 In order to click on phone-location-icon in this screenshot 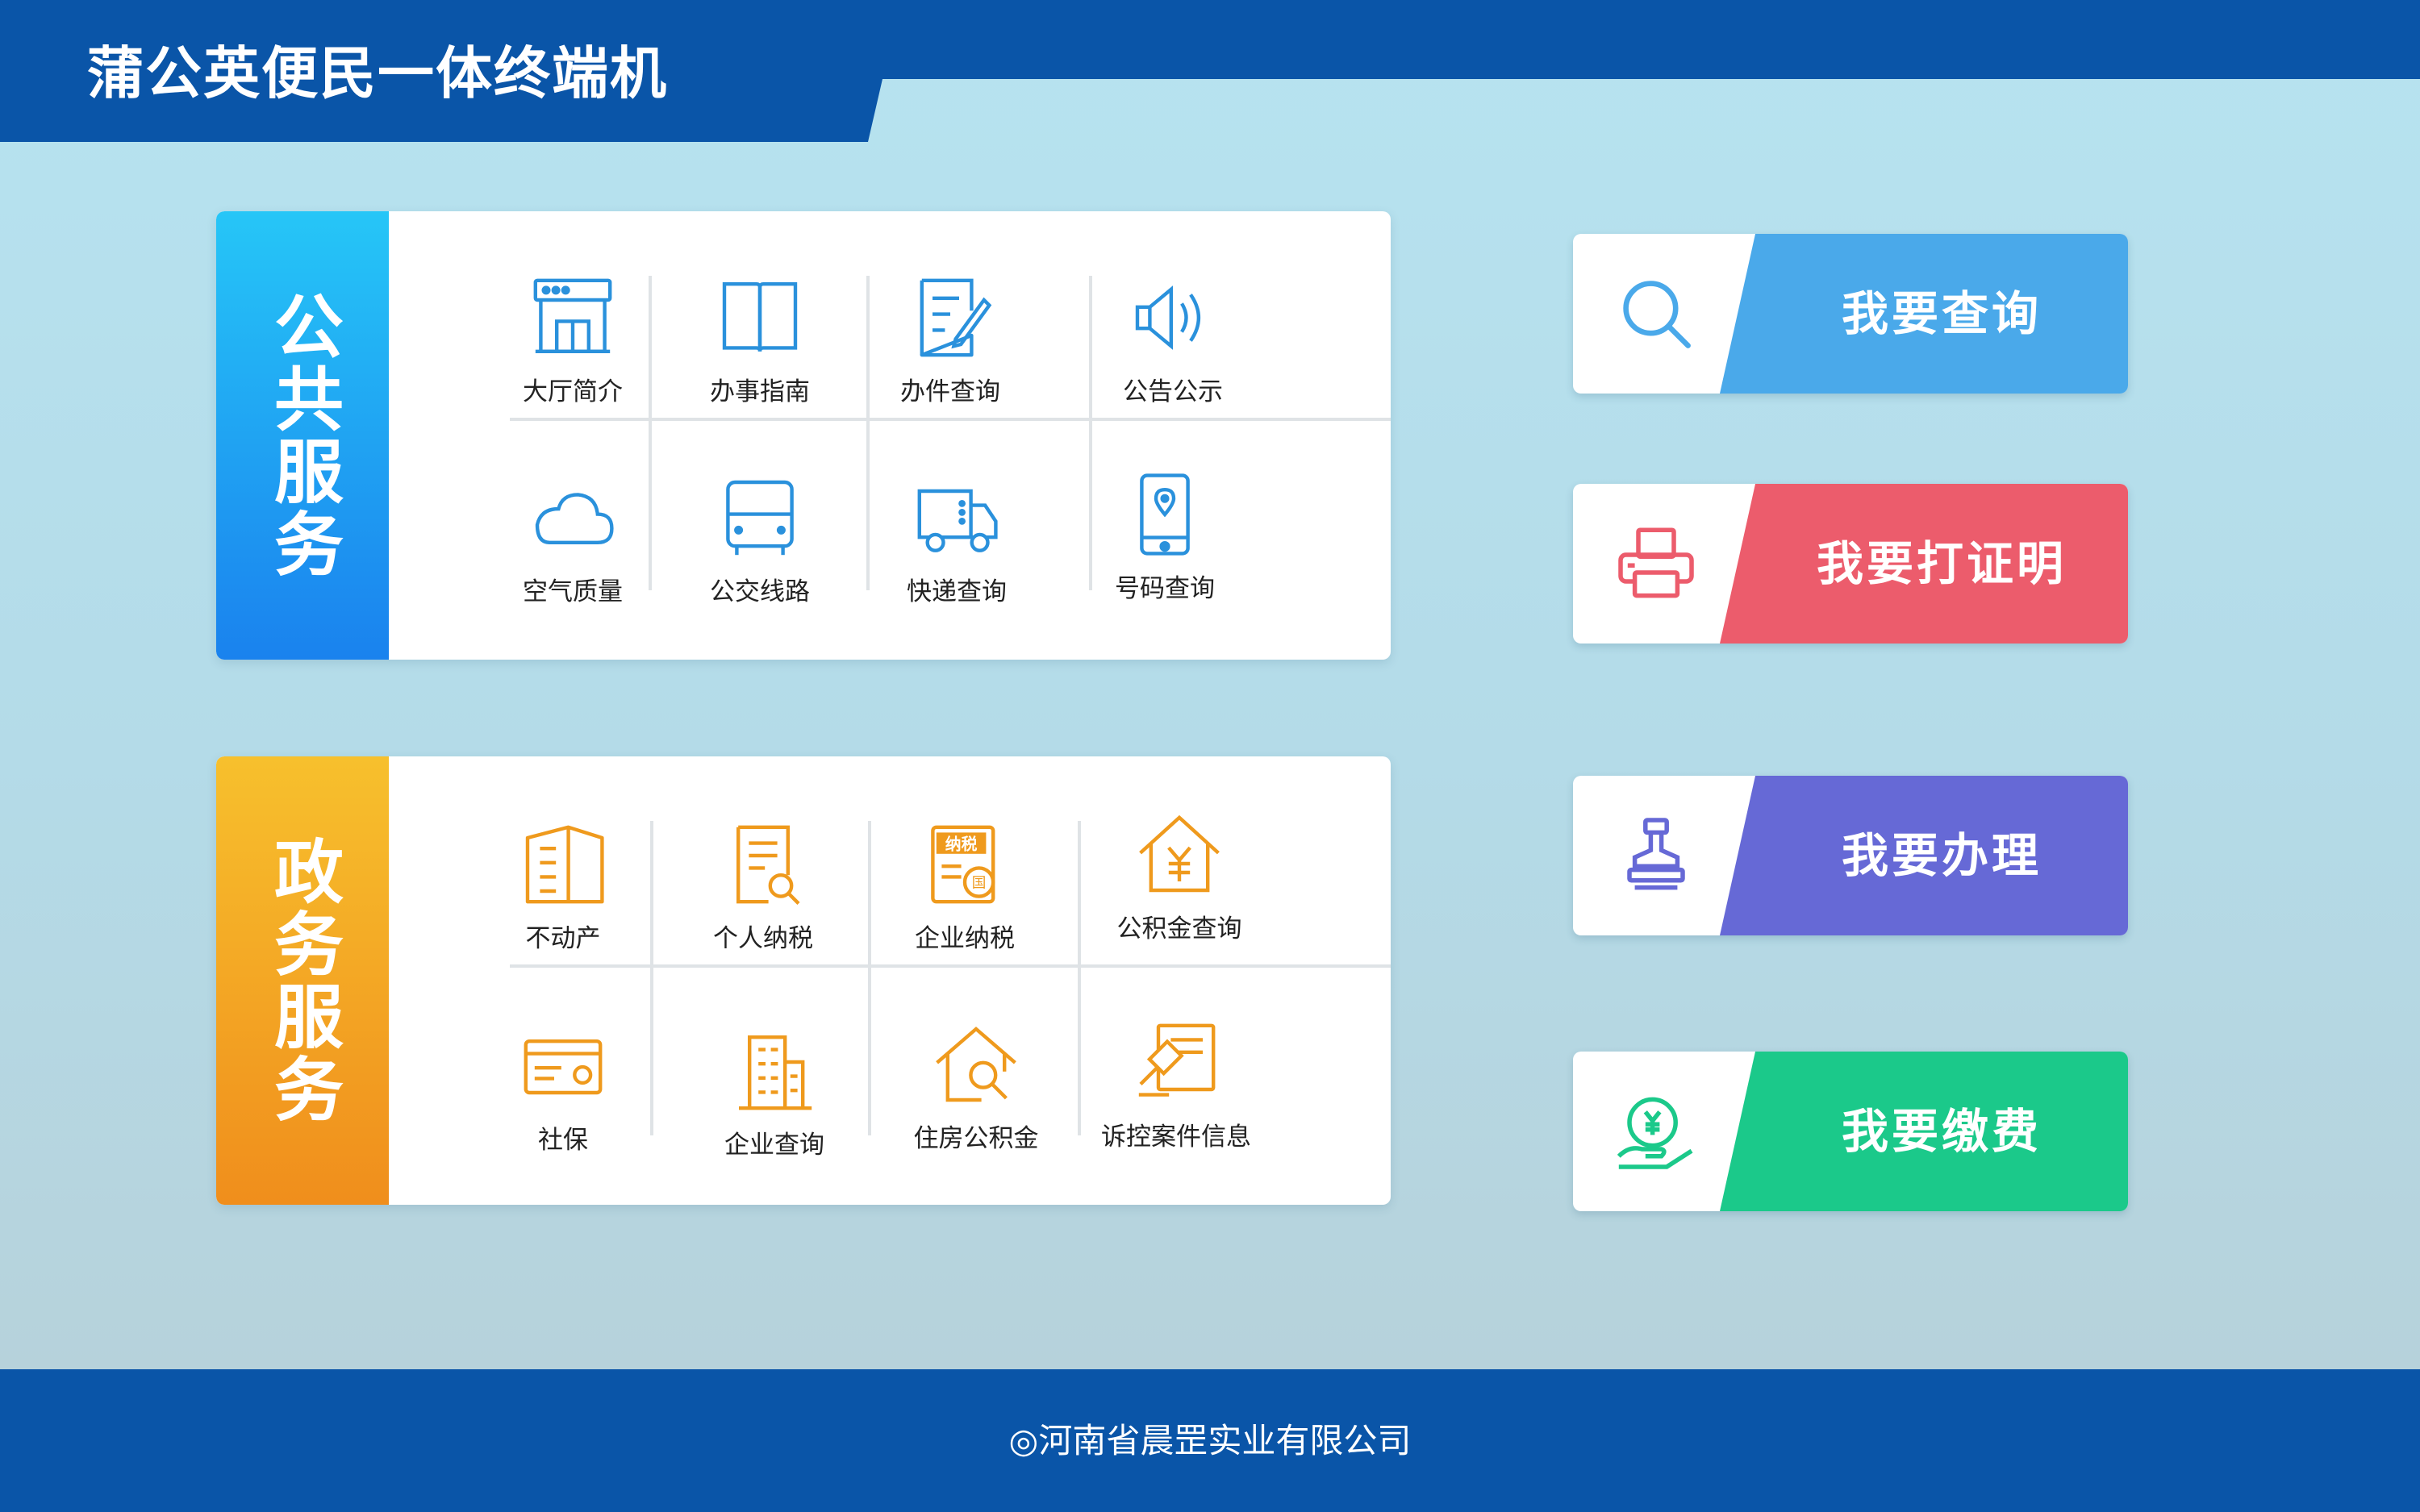, I will do `click(1164, 514)`.